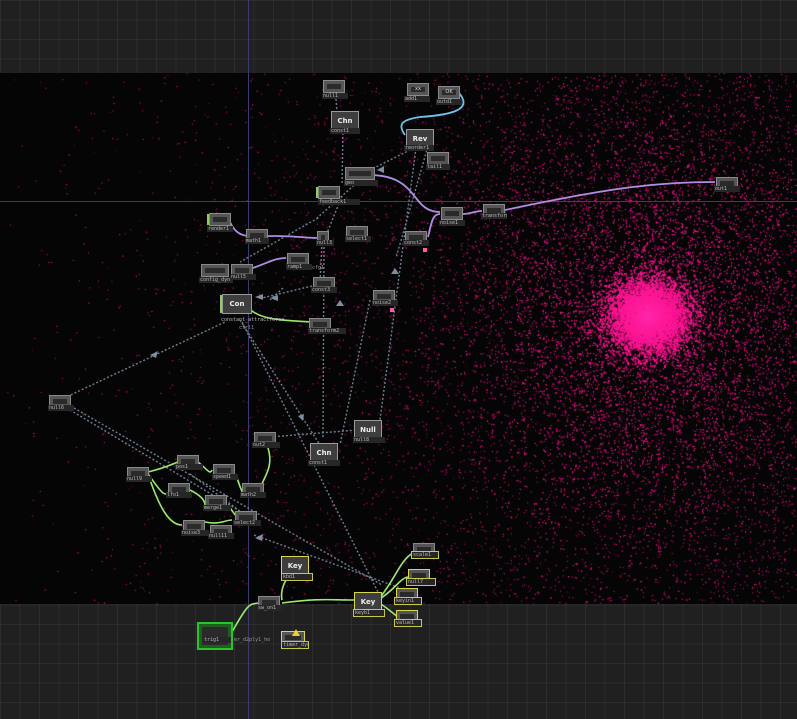 This screenshot has height=719, width=797. What do you see at coordinates (449, 102) in the screenshot?
I see `node-label: outd1` at bounding box center [449, 102].